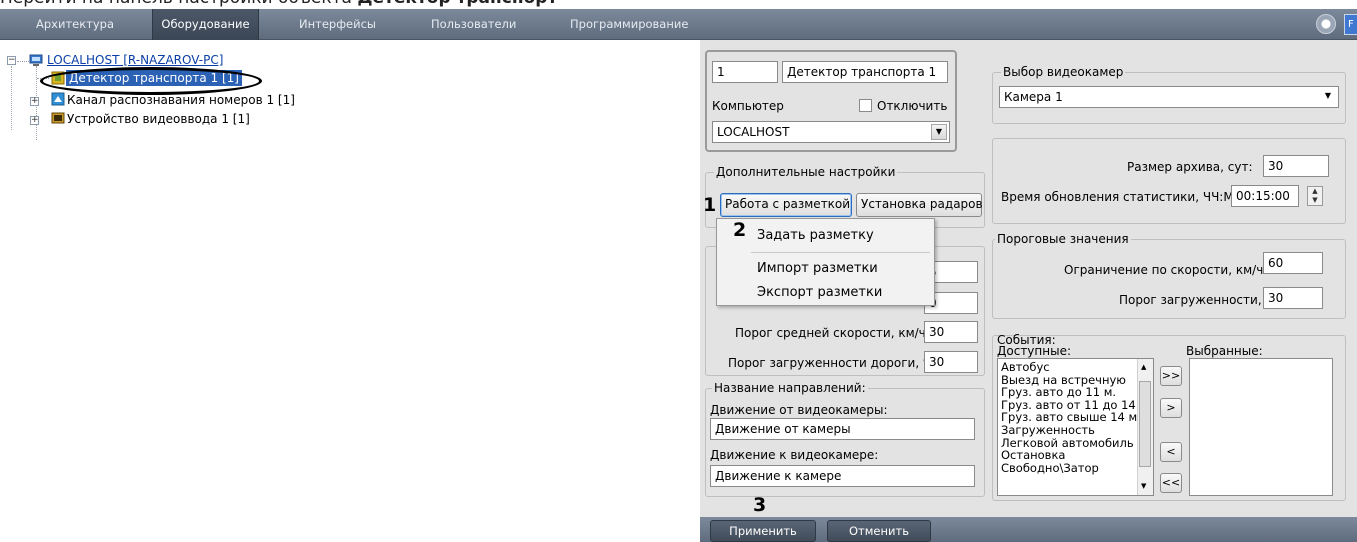 This screenshot has width=1357, height=542. Describe the element at coordinates (790, 388) in the screenshot. I see `directions-title: Название направлений:` at that location.